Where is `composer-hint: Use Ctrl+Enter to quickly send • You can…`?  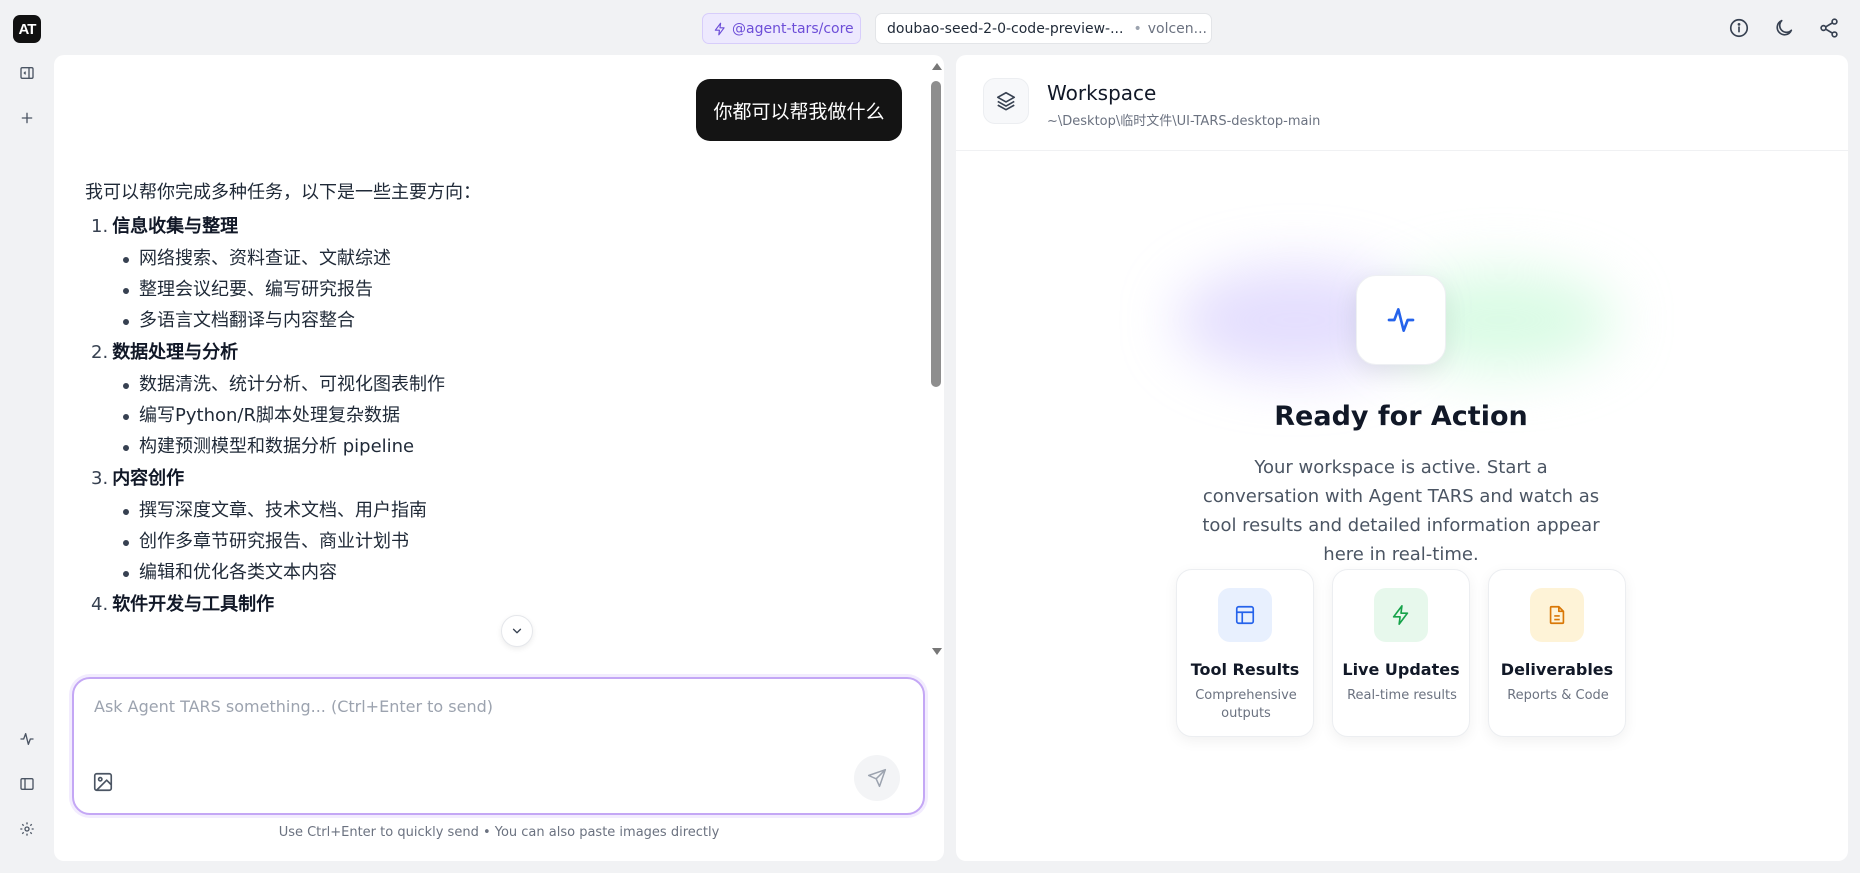 composer-hint: Use Ctrl+Enter to quickly send • You can… is located at coordinates (499, 832).